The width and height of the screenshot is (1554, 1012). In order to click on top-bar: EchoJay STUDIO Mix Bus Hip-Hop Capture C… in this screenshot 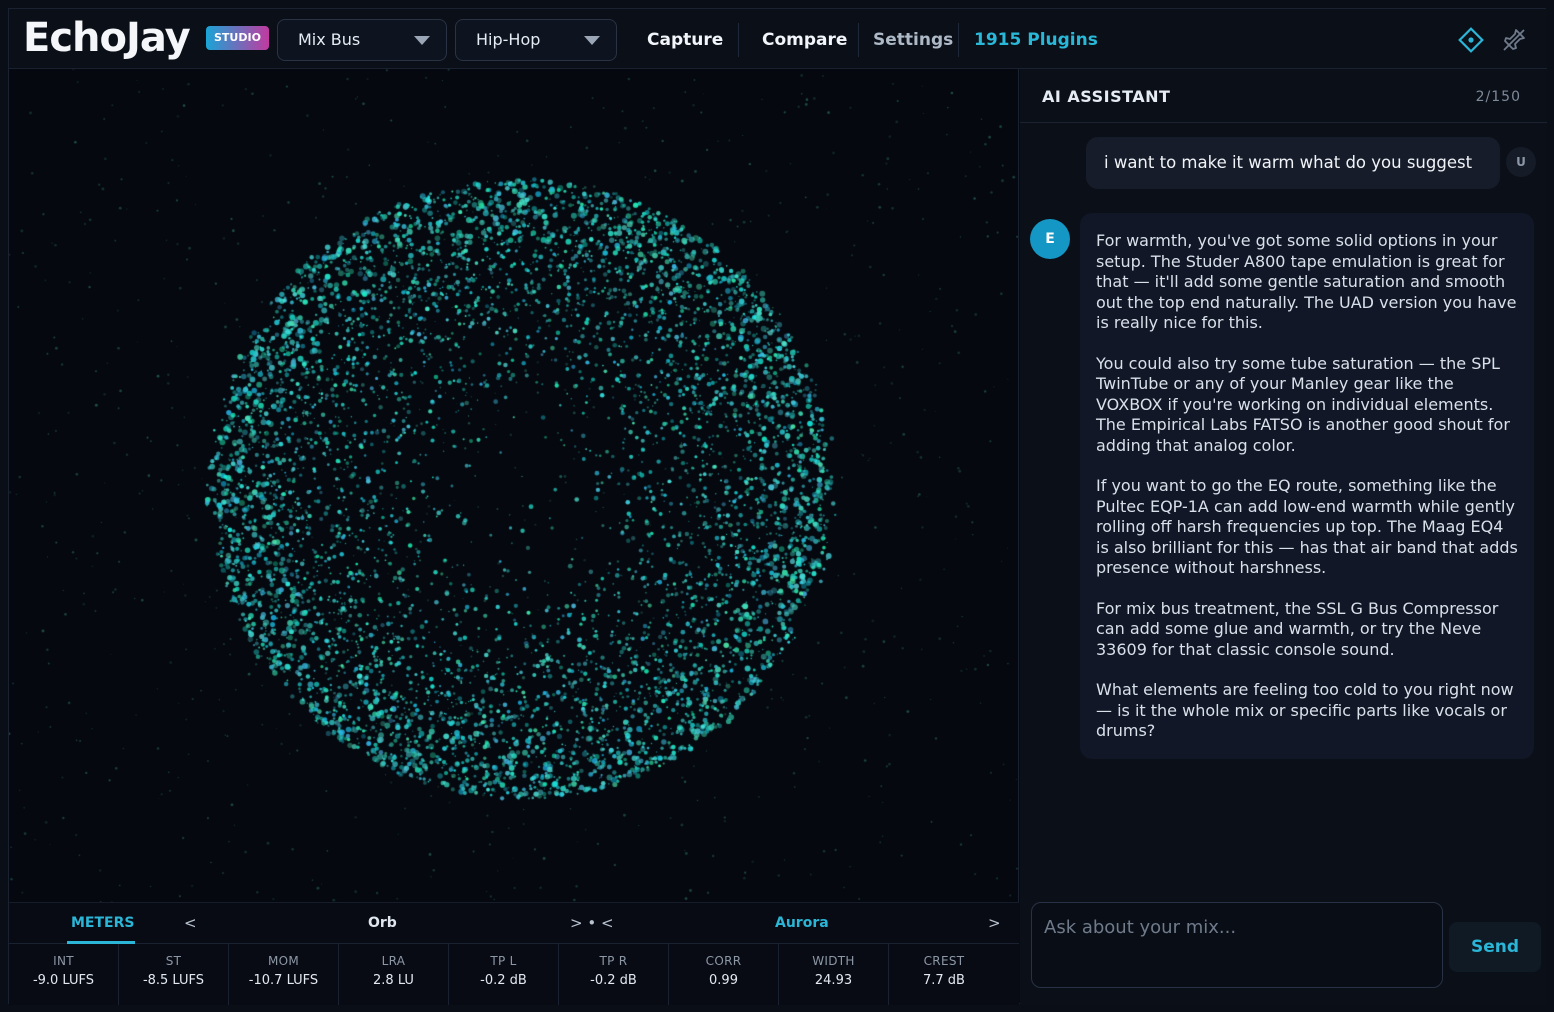, I will do `click(778, 39)`.